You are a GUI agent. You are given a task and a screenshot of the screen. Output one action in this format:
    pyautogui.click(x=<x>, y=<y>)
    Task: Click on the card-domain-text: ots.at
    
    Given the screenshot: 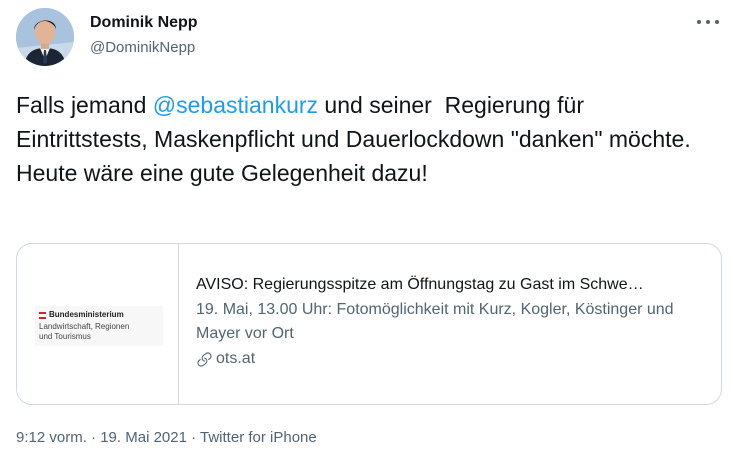 What is the action you would take?
    pyautogui.click(x=236, y=358)
    